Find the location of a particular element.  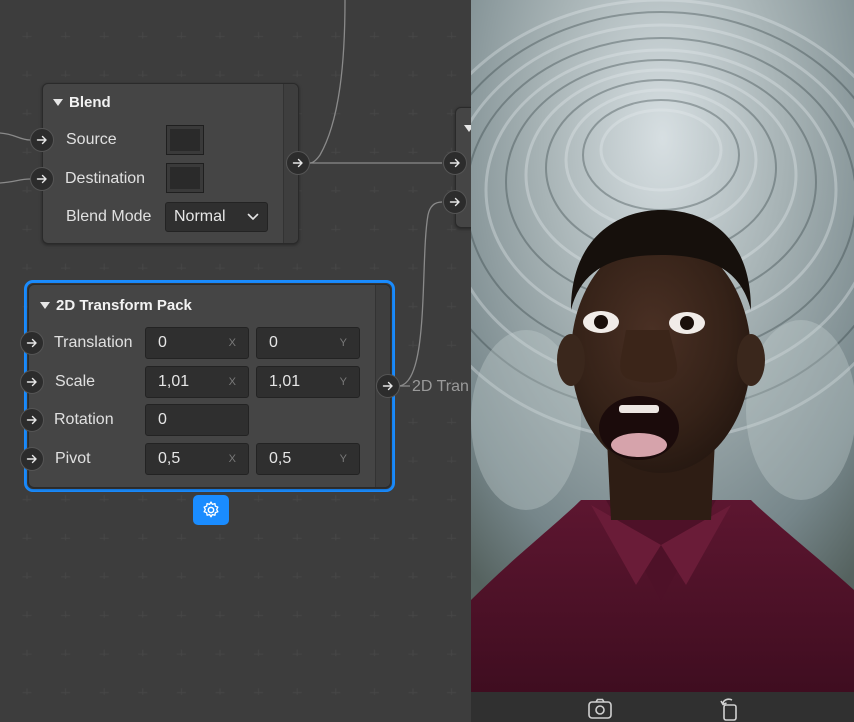

scale-x-field: 1,01 X is located at coordinates (197, 382).